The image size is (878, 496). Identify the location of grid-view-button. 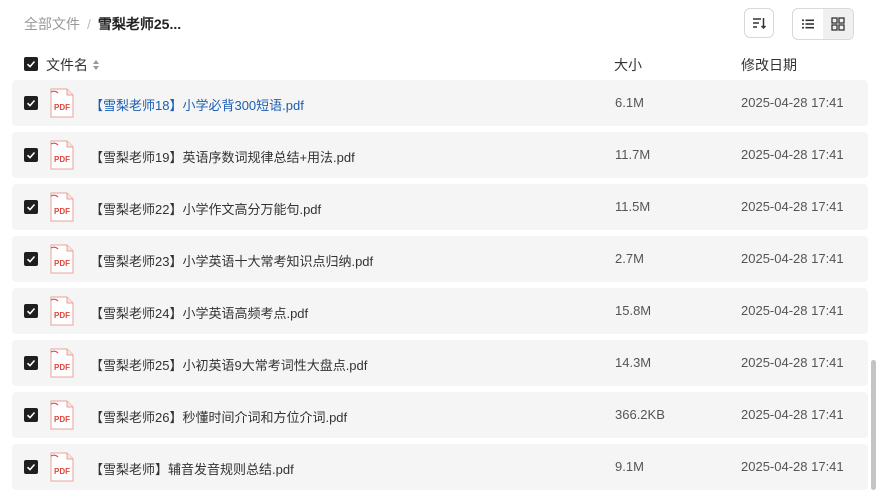
(838, 24).